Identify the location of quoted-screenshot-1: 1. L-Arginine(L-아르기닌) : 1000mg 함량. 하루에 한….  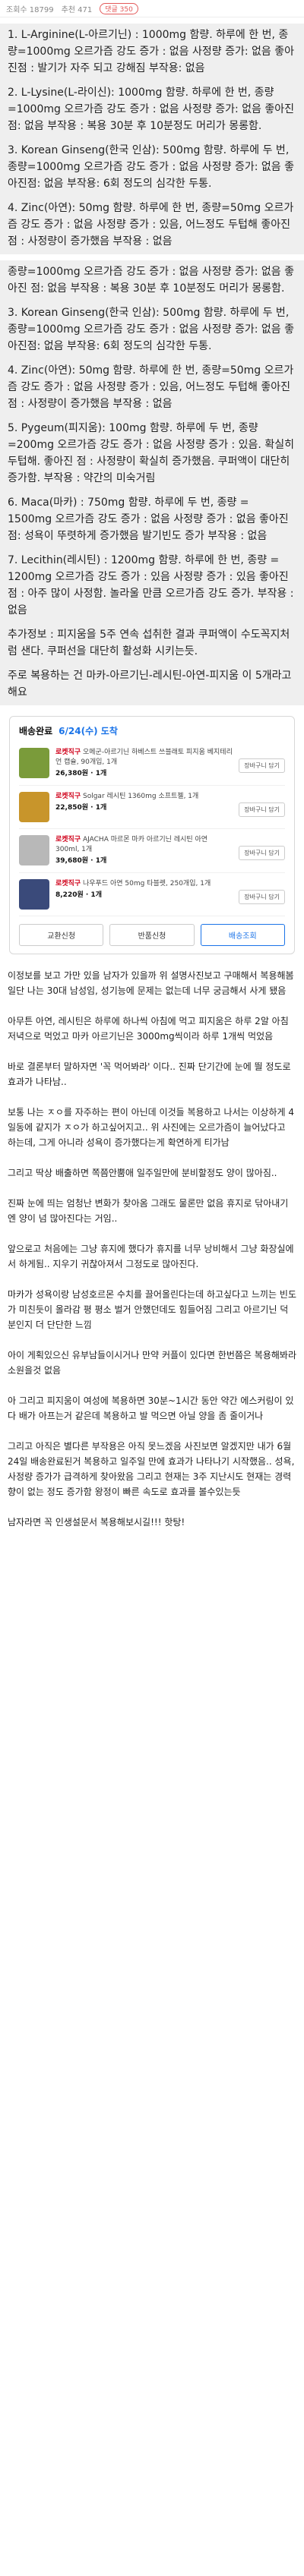
(152, 139).